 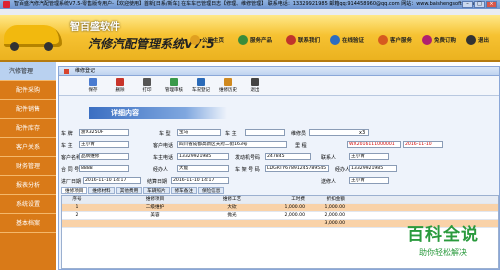 I want to click on toolbar-label: 保存, so click(x=93, y=90).